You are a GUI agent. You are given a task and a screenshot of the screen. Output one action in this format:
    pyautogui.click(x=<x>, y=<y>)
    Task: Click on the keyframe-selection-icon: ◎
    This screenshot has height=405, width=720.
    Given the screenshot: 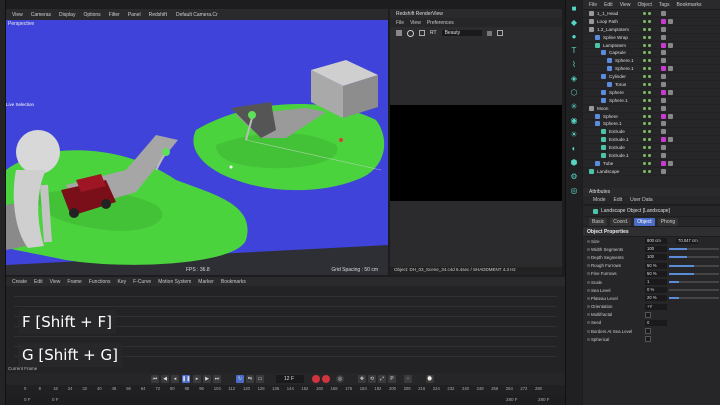 What is the action you would take?
    pyautogui.click(x=340, y=379)
    